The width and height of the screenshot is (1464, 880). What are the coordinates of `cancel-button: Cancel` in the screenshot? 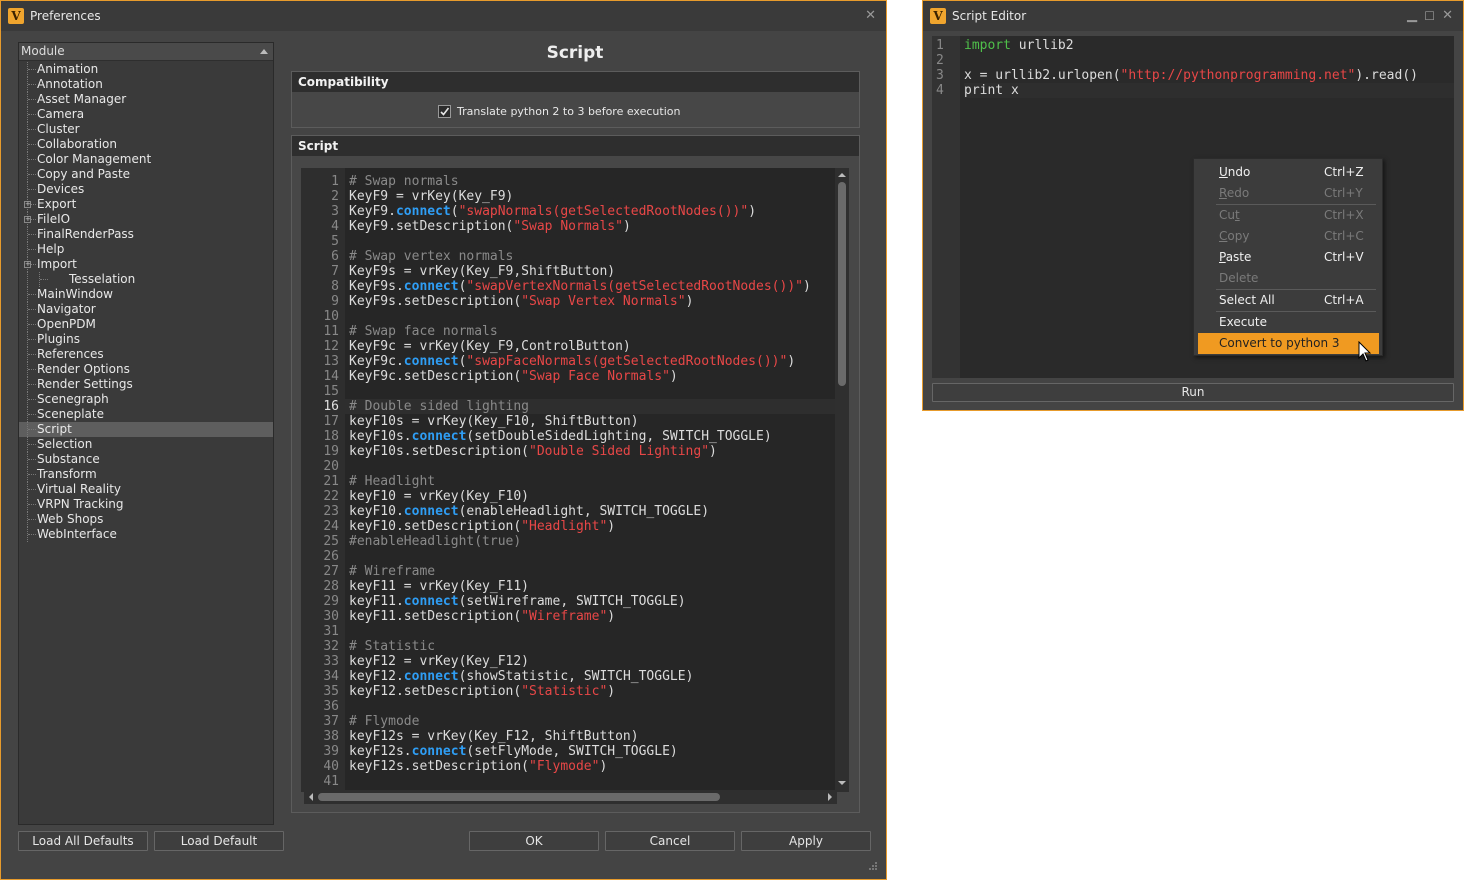 It's located at (670, 841).